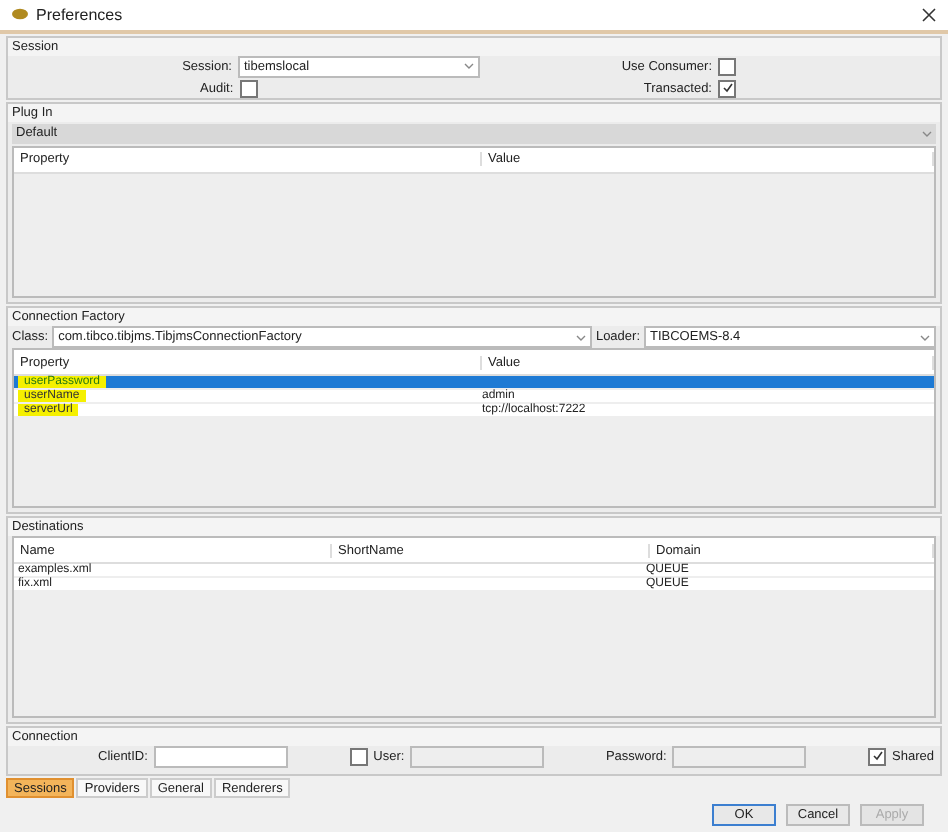 The image size is (948, 832). Describe the element at coordinates (929, 14) in the screenshot. I see `close-icon` at that location.